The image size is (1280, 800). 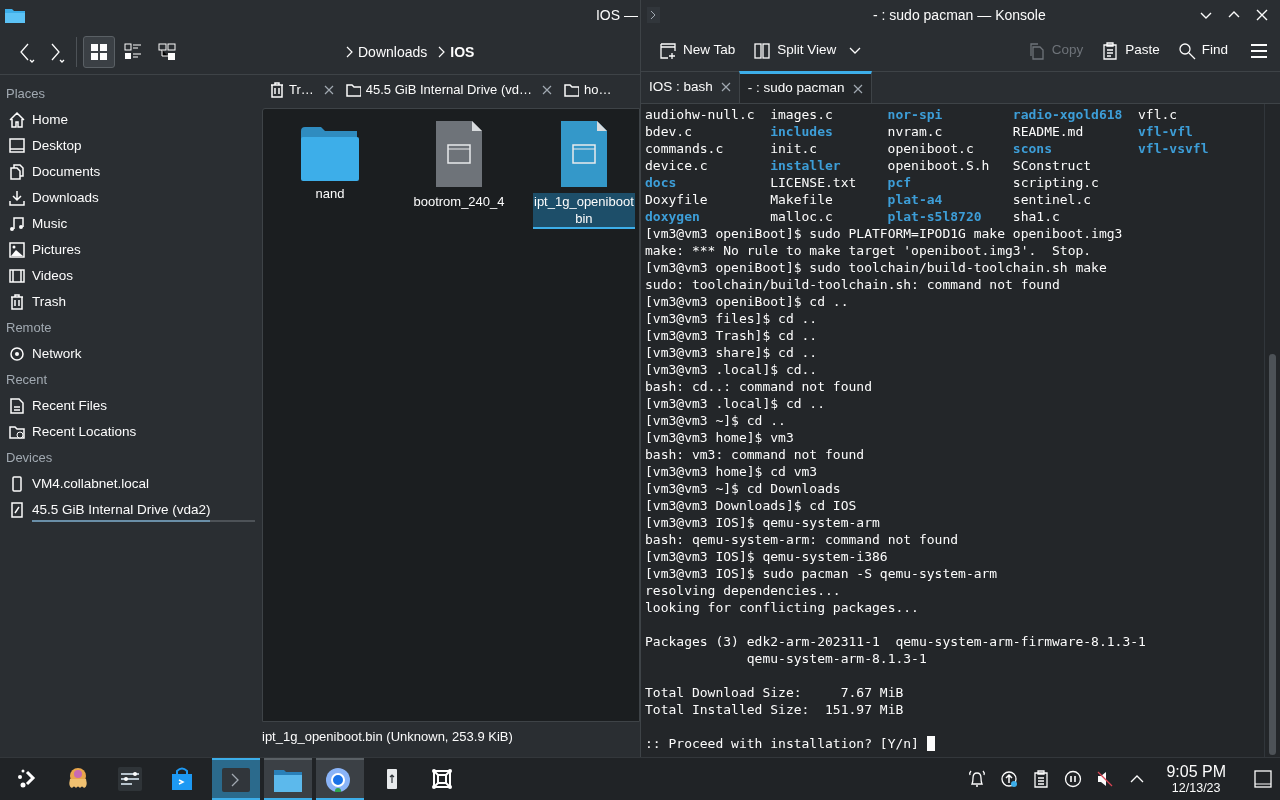 What do you see at coordinates (127, 276) in the screenshot?
I see `sidebar-item: Videos` at bounding box center [127, 276].